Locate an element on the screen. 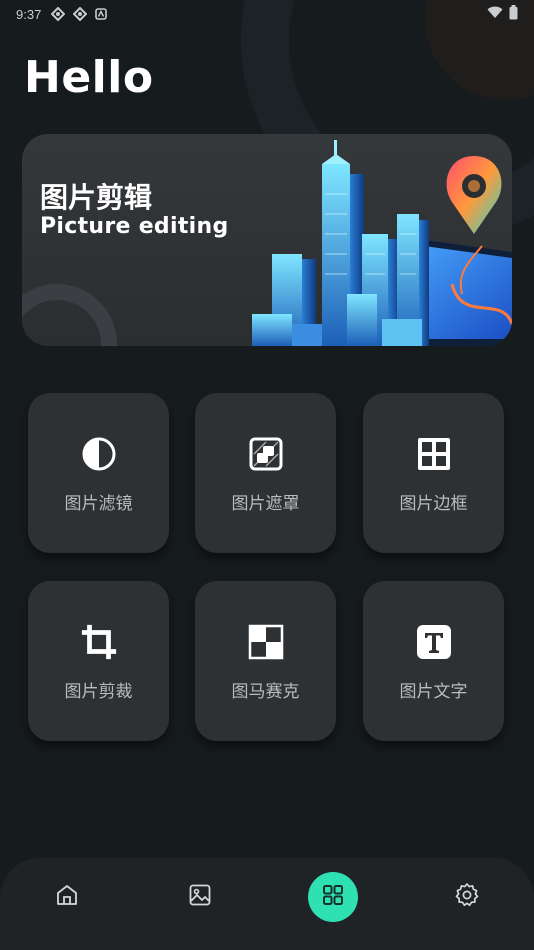 The height and width of the screenshot is (950, 534). image-icon is located at coordinates (200, 897).